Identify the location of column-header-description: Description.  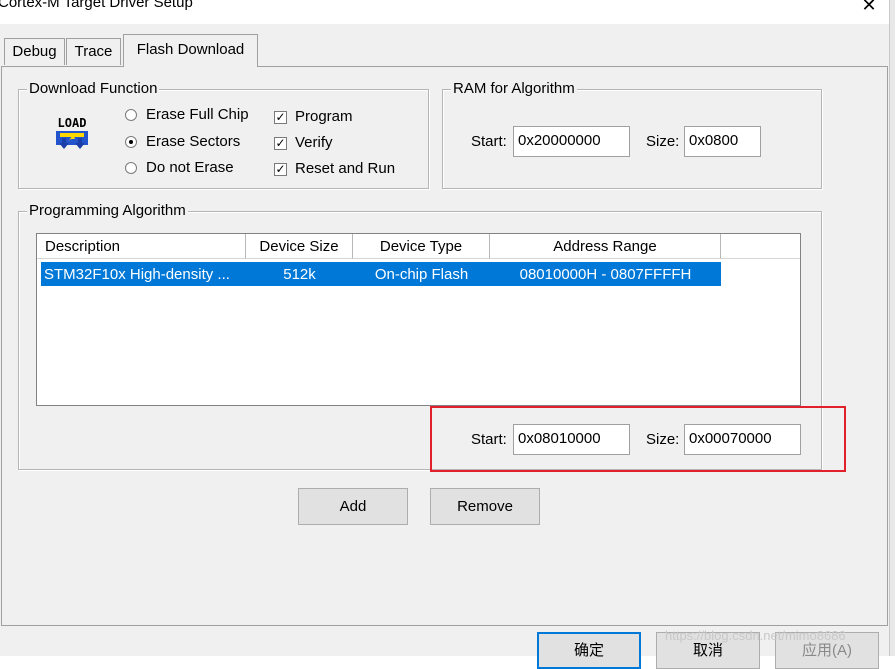
(141, 246).